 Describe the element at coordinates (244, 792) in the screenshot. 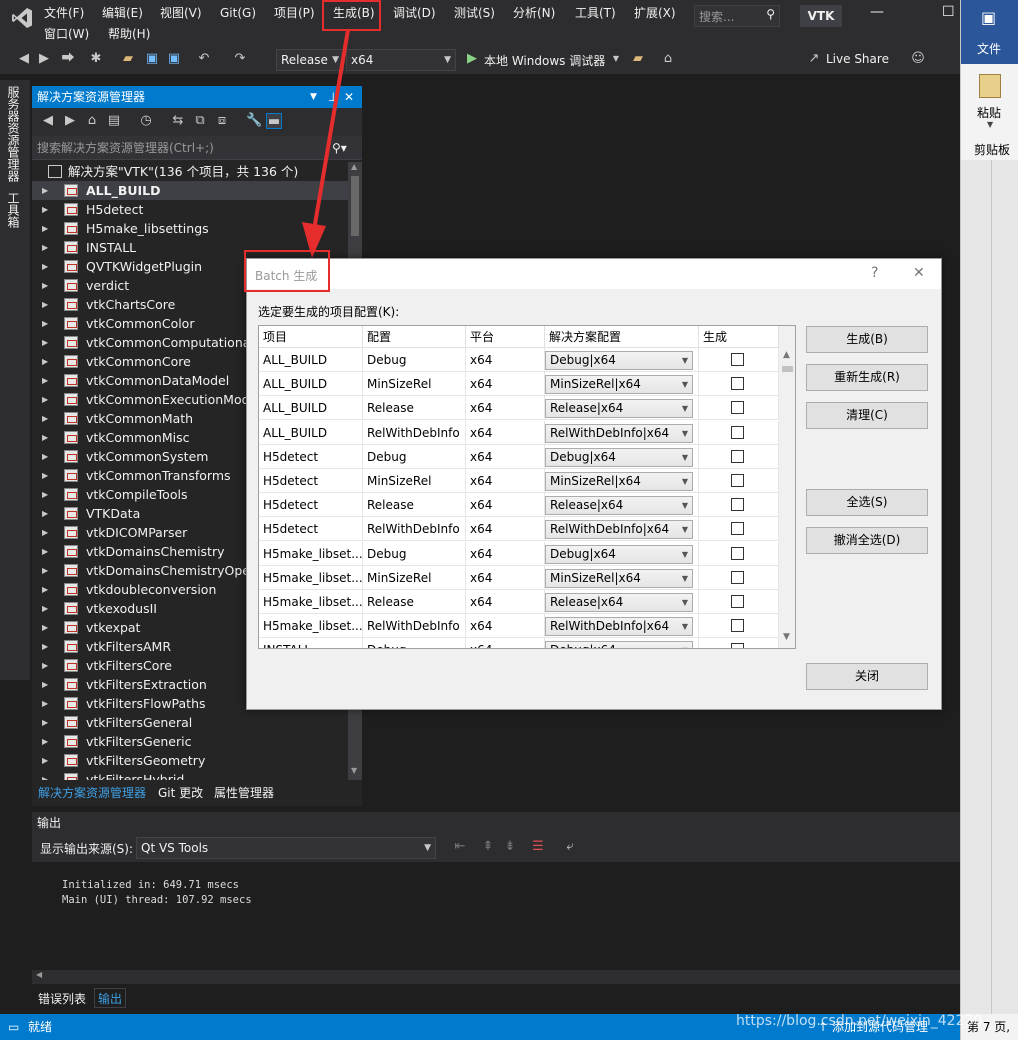

I see `tab-property-manager: 属性管理器` at that location.